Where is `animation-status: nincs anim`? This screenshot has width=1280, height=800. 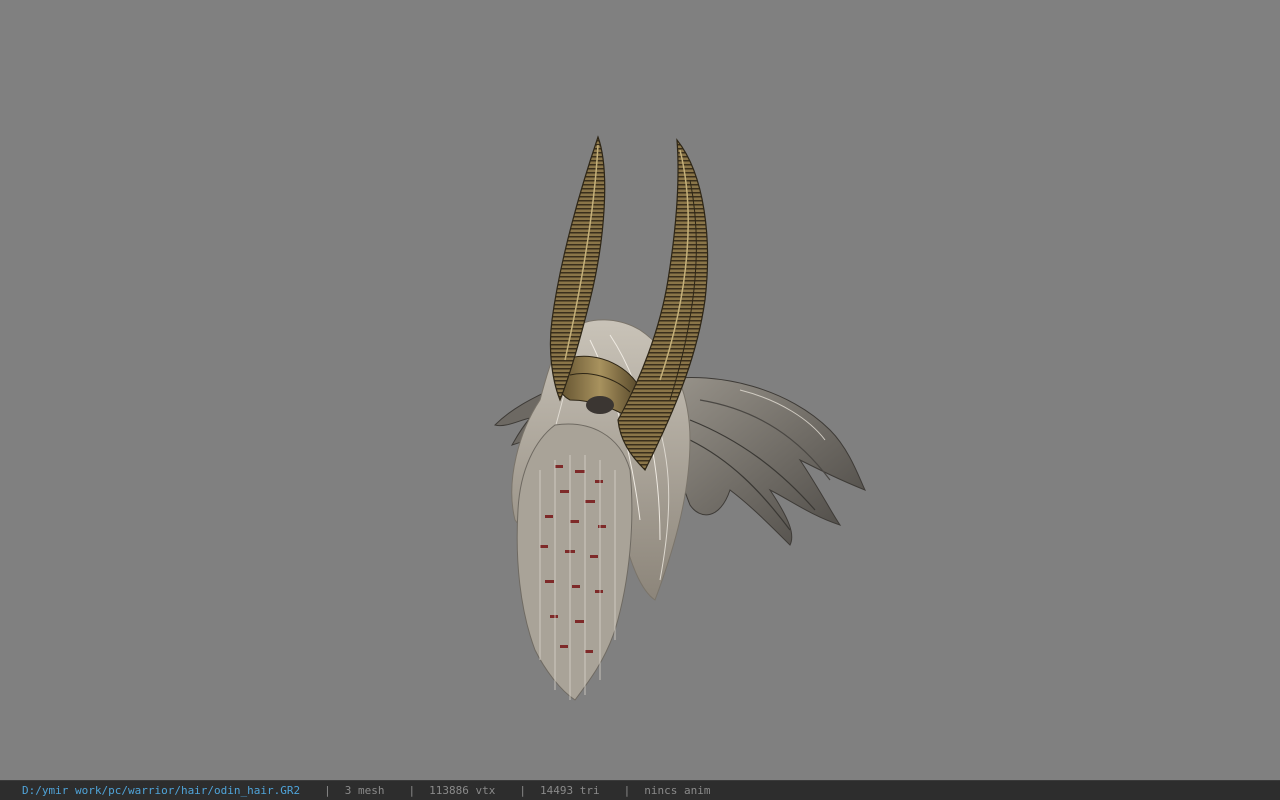
animation-status: nincs anim is located at coordinates (677, 790).